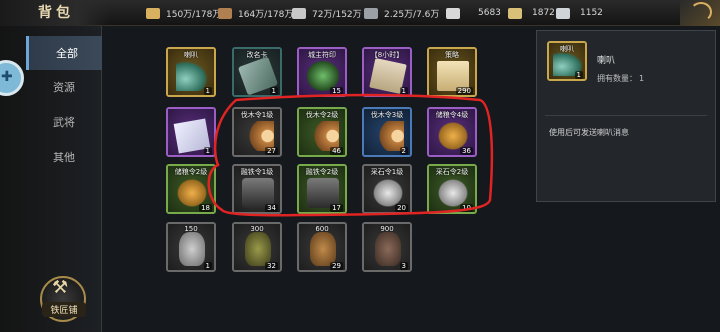  Describe the element at coordinates (452, 132) in the screenshot. I see `item-slot: 储粮令4级 36` at that location.